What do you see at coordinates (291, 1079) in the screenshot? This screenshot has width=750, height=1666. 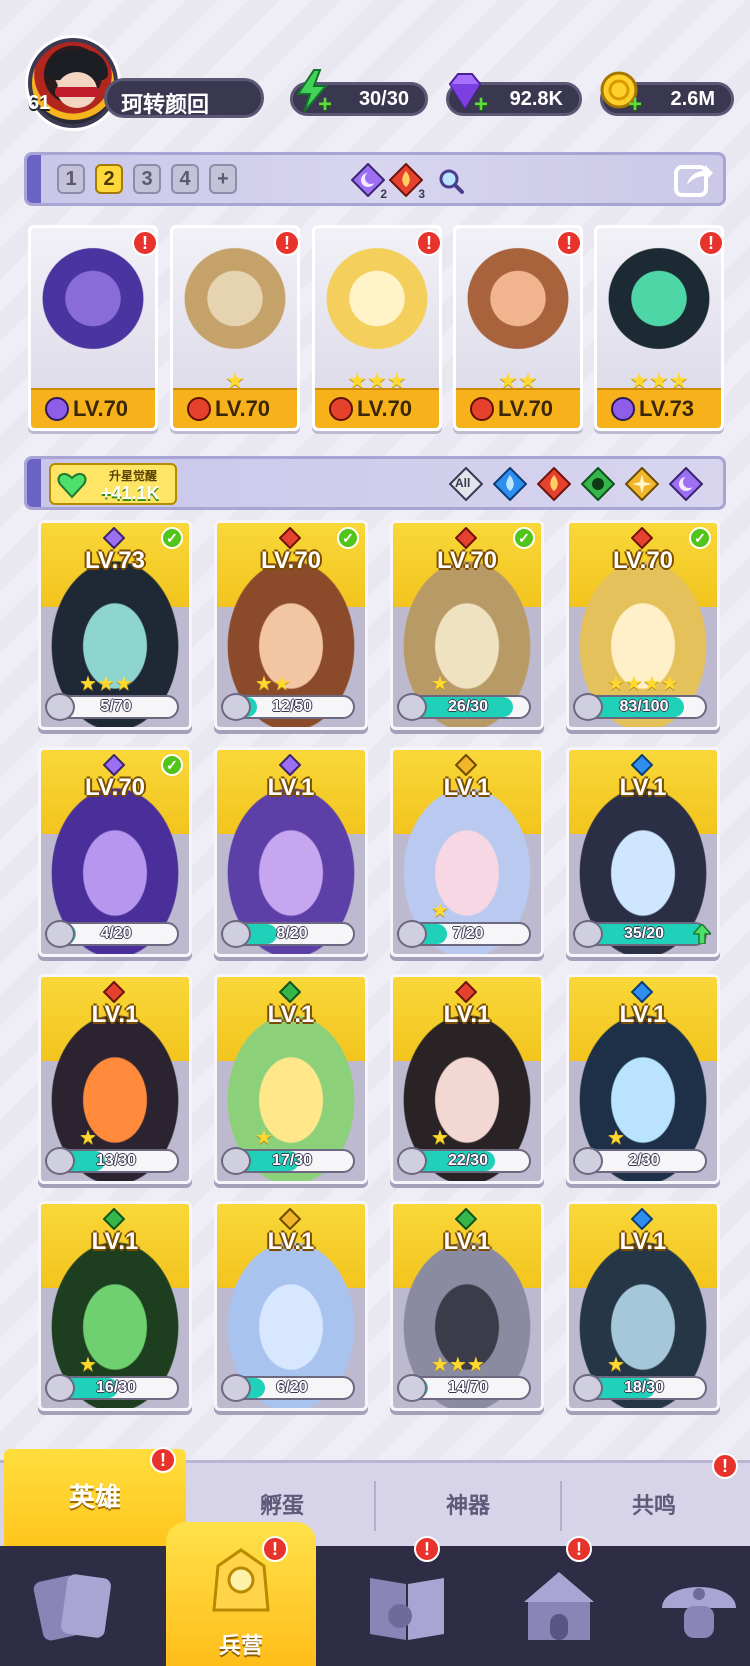 I see `hero-card: LV.1 ★ 17/30` at bounding box center [291, 1079].